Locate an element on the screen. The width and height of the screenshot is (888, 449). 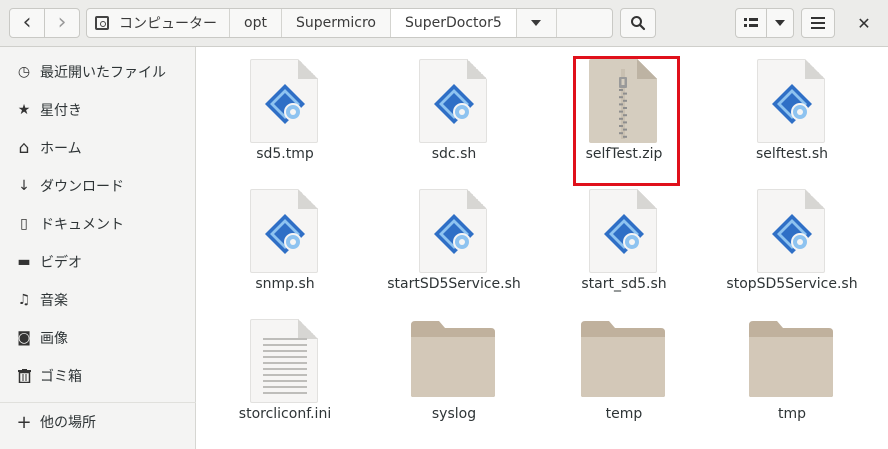
sidebar-item-videos: ▬ ビデオ is located at coordinates (98, 262).